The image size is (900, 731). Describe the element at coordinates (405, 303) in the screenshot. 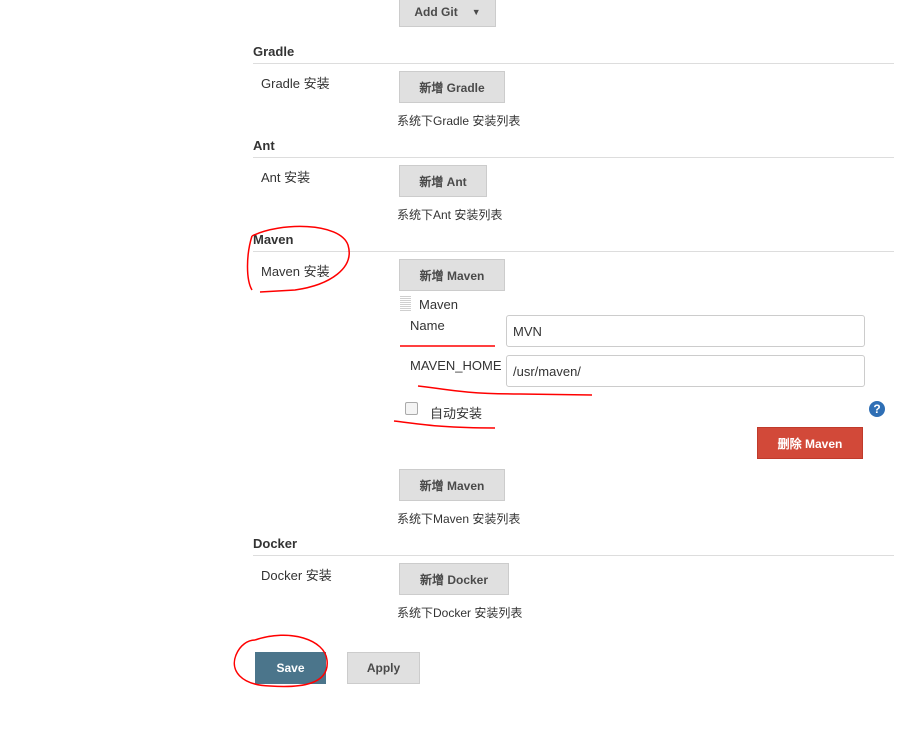

I see `drag-handle-icon` at that location.